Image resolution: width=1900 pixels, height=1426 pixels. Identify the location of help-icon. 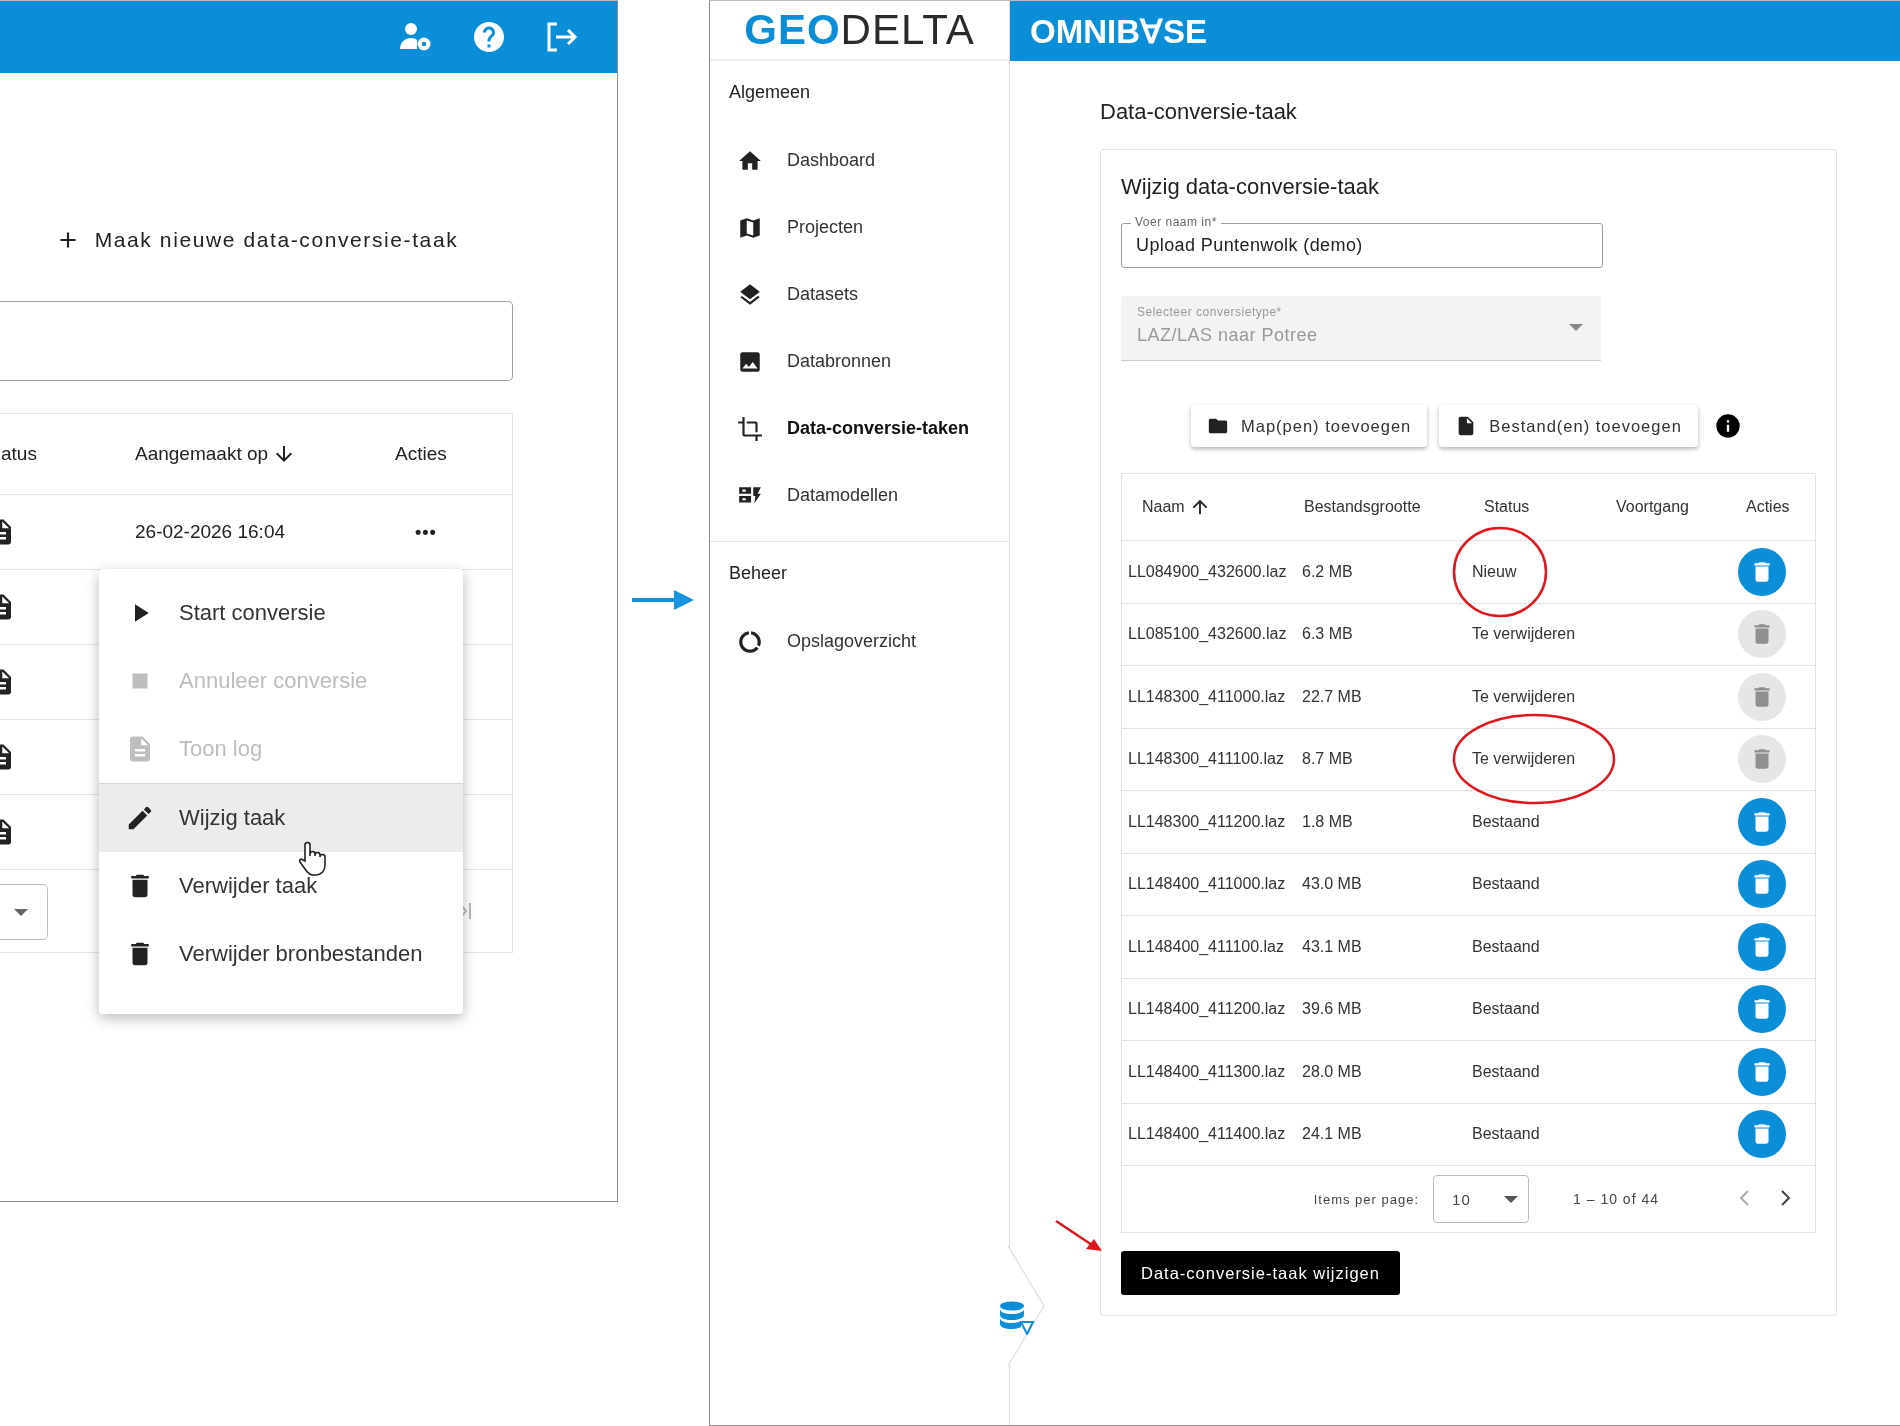
(489, 37).